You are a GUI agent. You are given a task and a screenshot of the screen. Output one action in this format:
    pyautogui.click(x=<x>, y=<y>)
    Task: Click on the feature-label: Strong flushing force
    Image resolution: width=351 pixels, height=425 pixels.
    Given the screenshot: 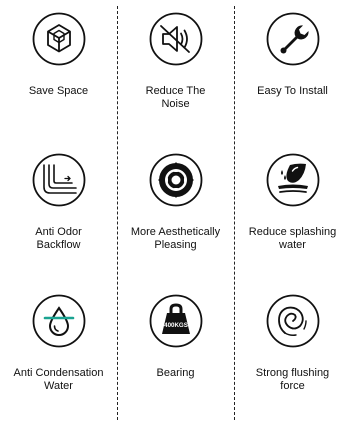 What is the action you would take?
    pyautogui.click(x=292, y=379)
    